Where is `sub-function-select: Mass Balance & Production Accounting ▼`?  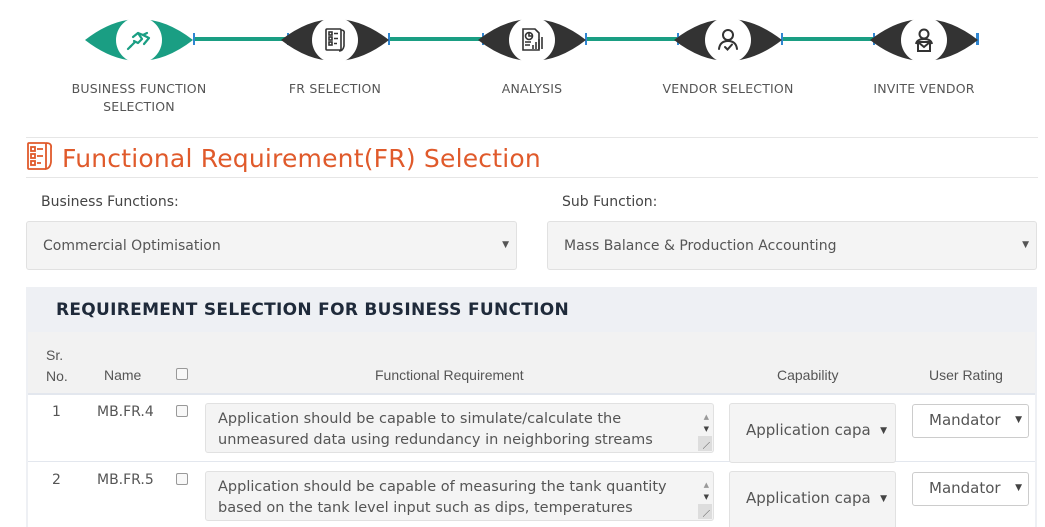 sub-function-select: Mass Balance & Production Accounting ▼ is located at coordinates (792, 245).